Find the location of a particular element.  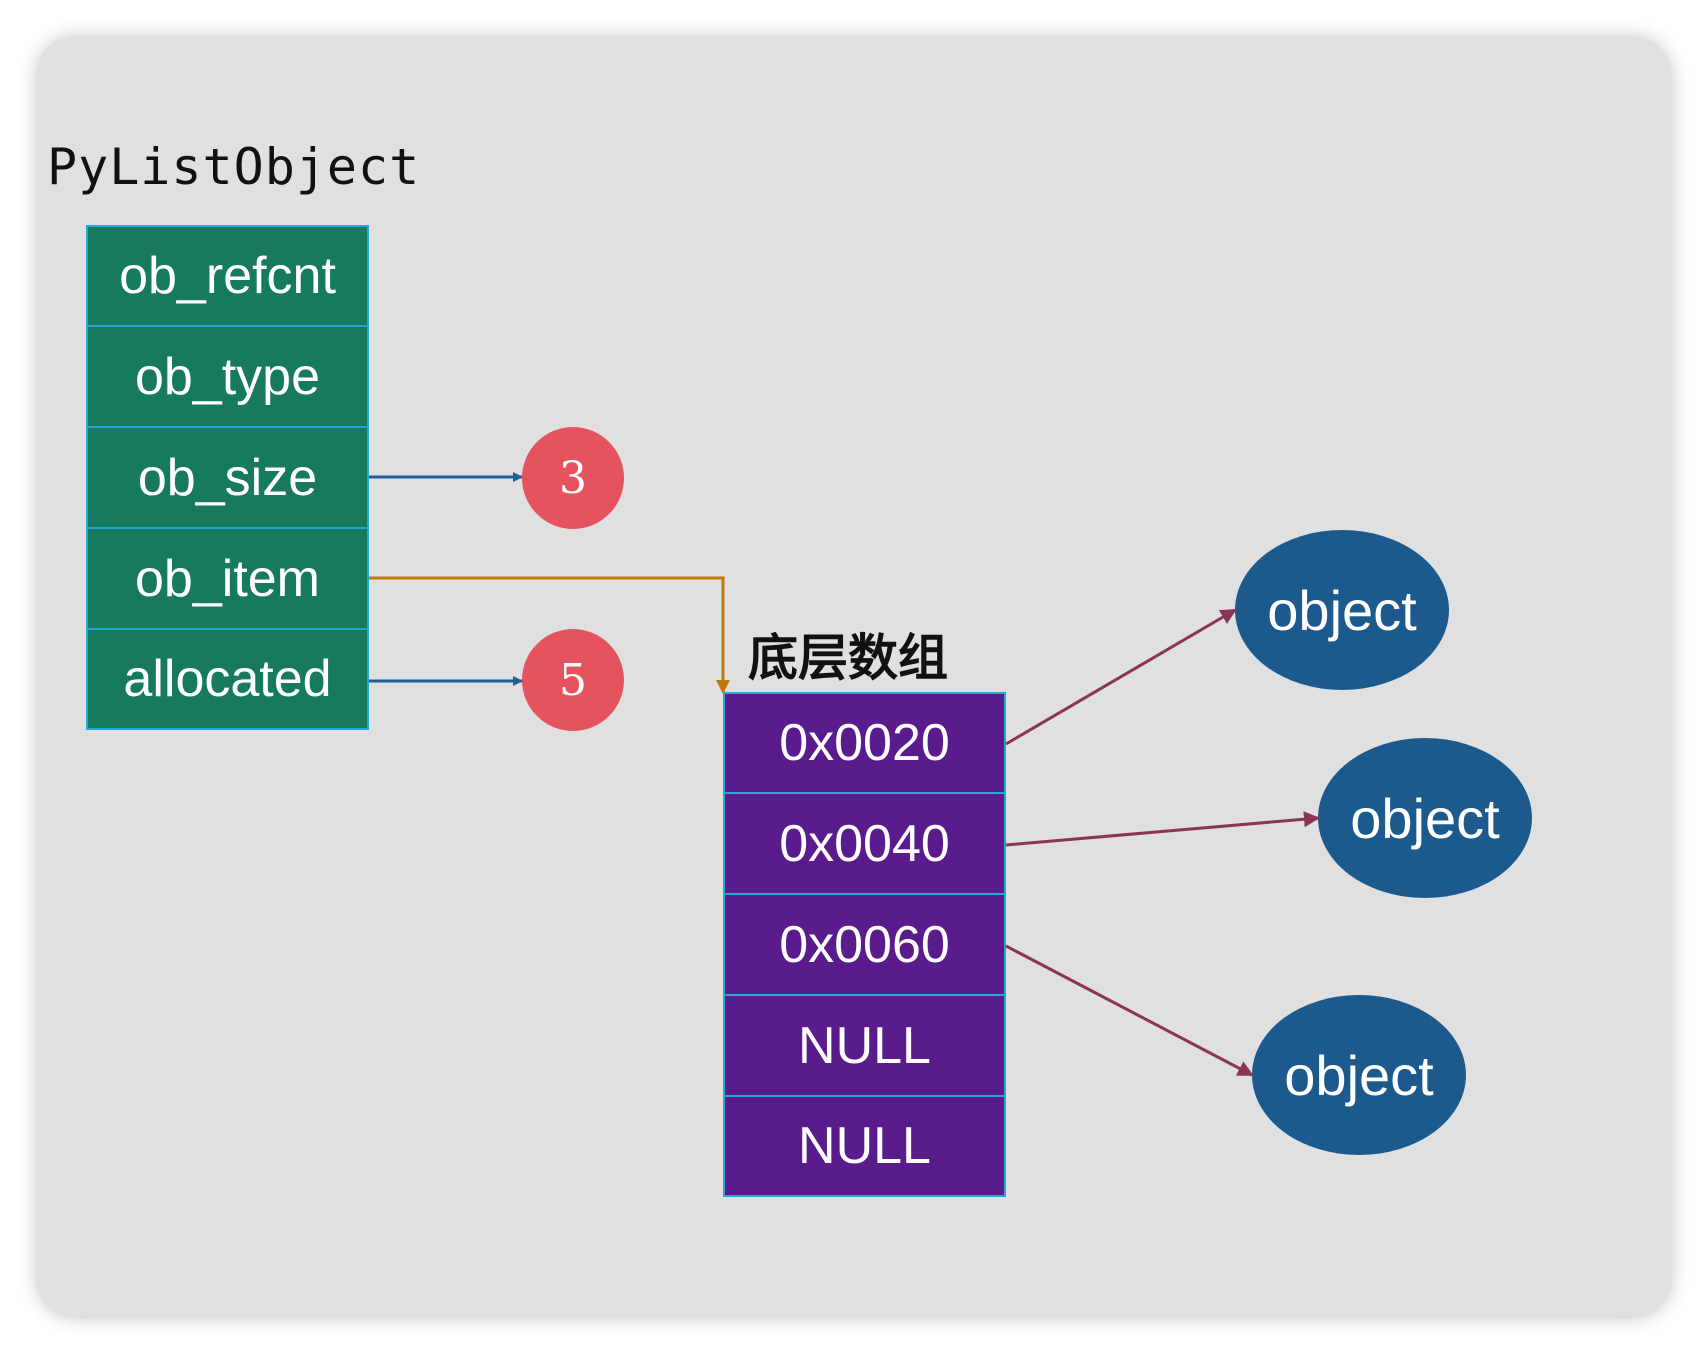

field-ob-refcnt: ob_refcnt is located at coordinates (227, 275).